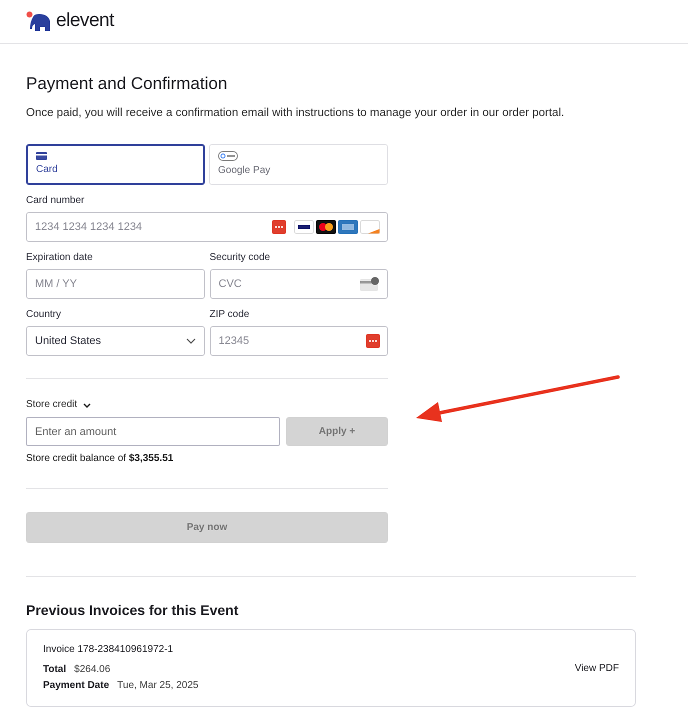 Image resolution: width=688 pixels, height=718 pixels. Describe the element at coordinates (108, 650) in the screenshot. I see `invoice-number: Invoice 178-238410961972-1` at that location.